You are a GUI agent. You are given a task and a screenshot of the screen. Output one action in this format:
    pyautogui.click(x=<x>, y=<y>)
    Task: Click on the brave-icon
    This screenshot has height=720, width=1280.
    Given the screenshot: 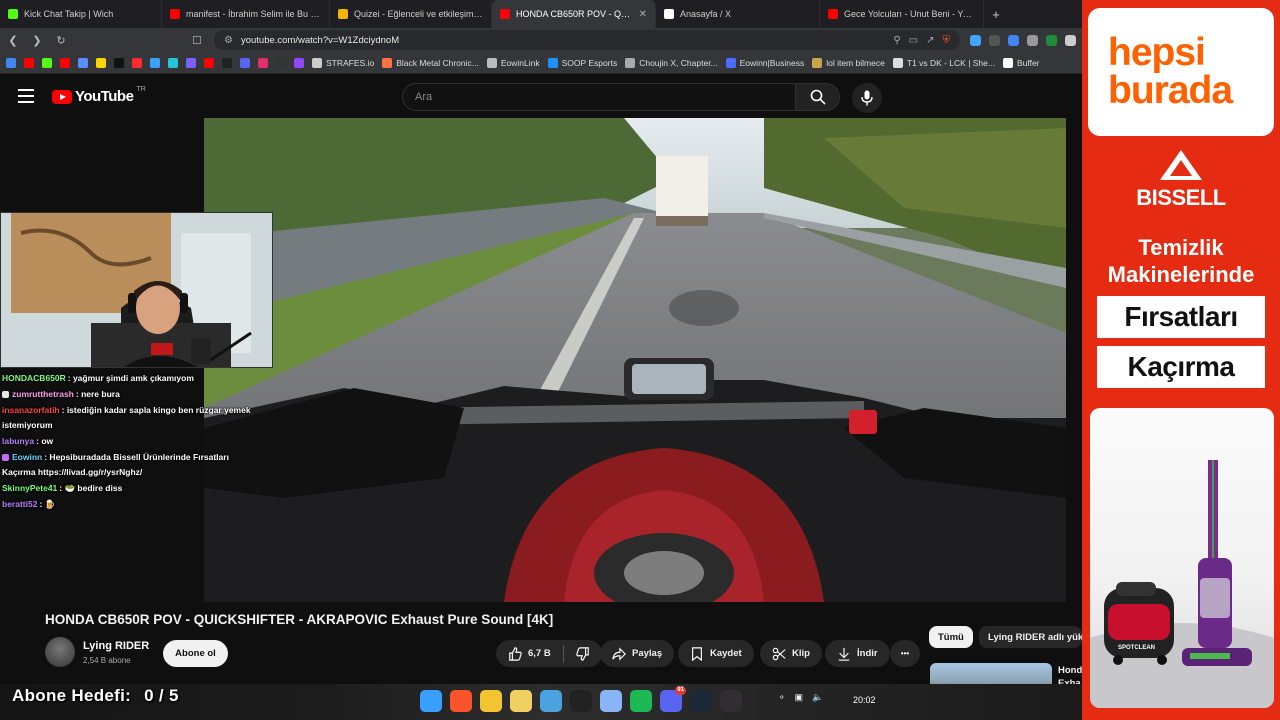 What is the action you would take?
    pyautogui.click(x=461, y=701)
    